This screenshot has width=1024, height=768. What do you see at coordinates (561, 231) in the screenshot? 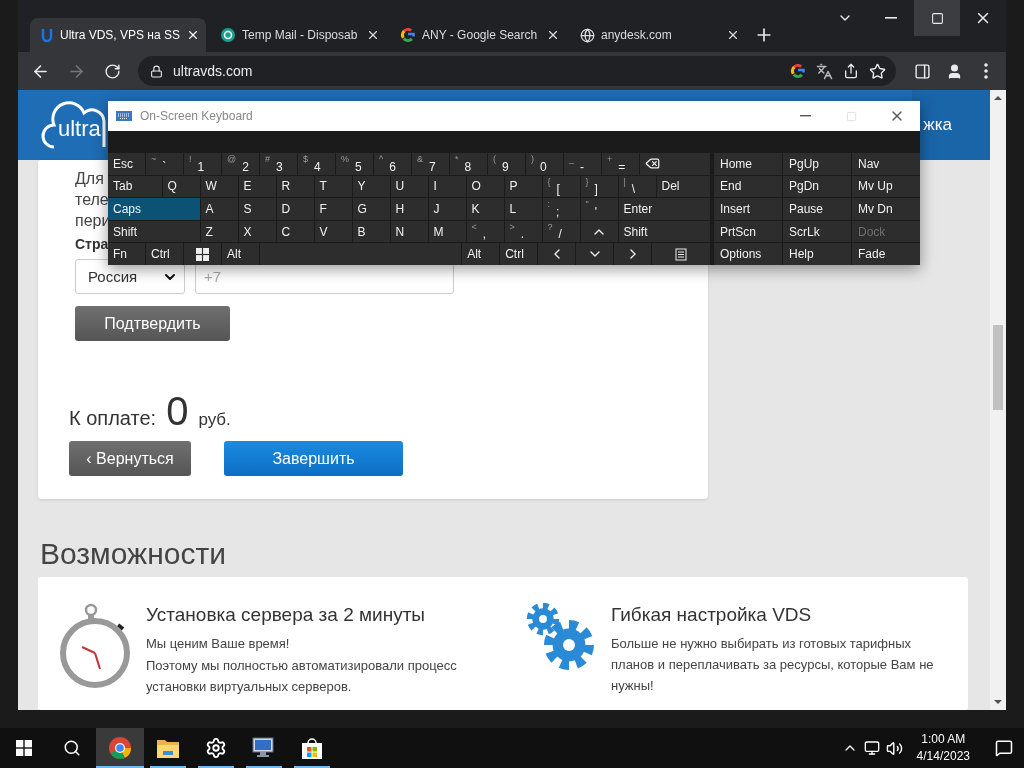
I see `keyboard-key: ? /` at bounding box center [561, 231].